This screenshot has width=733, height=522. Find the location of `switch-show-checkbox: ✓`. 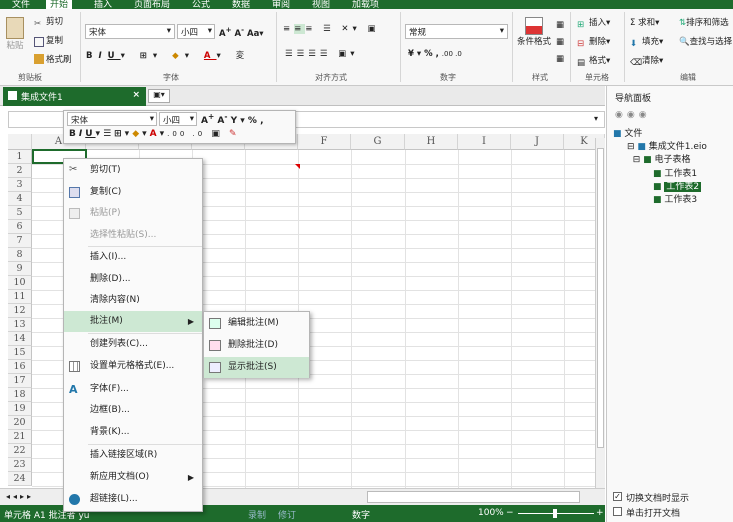

switch-show-checkbox: ✓ is located at coordinates (617, 496).